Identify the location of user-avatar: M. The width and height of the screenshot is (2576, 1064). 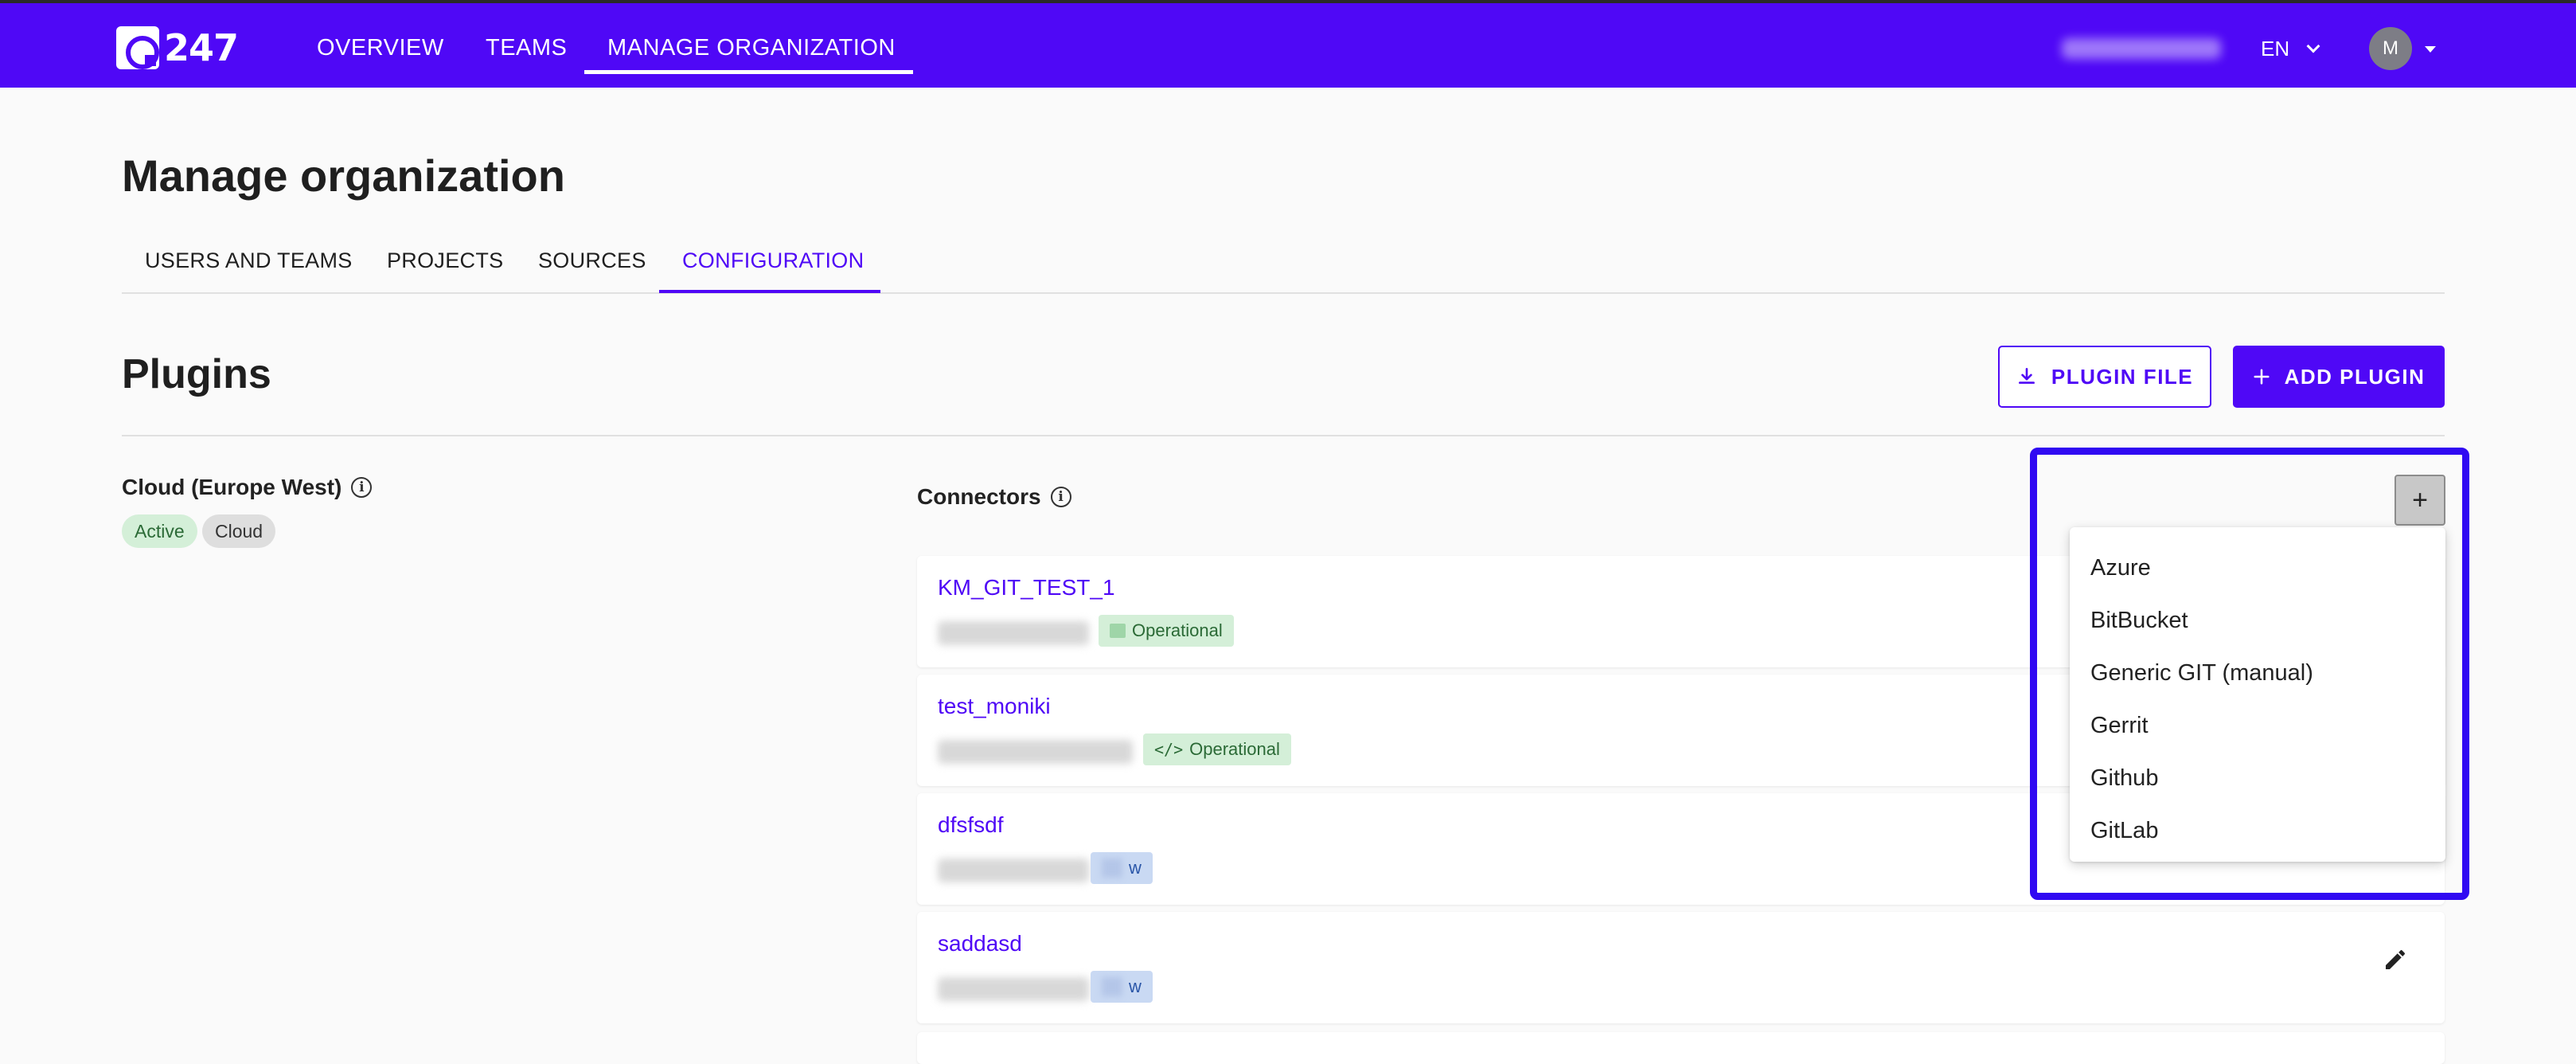
(2390, 48).